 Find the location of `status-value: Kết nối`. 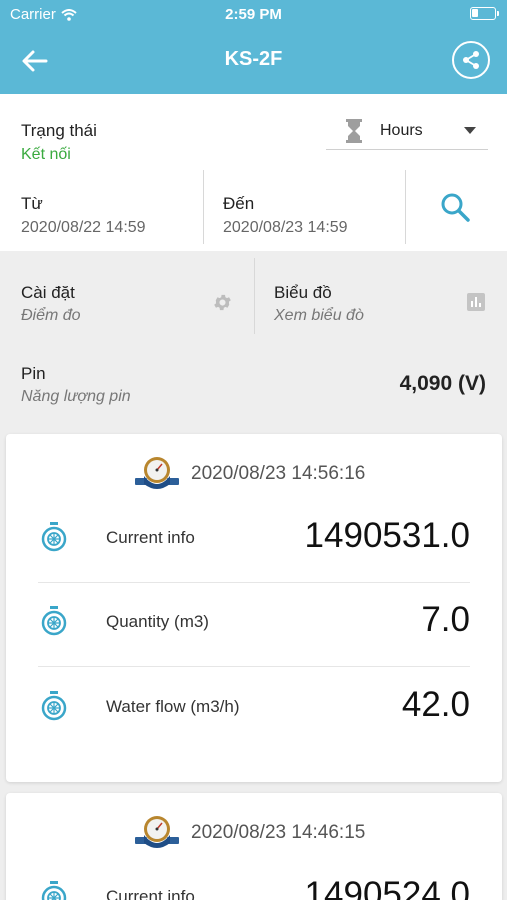

status-value: Kết nối is located at coordinates (46, 154).